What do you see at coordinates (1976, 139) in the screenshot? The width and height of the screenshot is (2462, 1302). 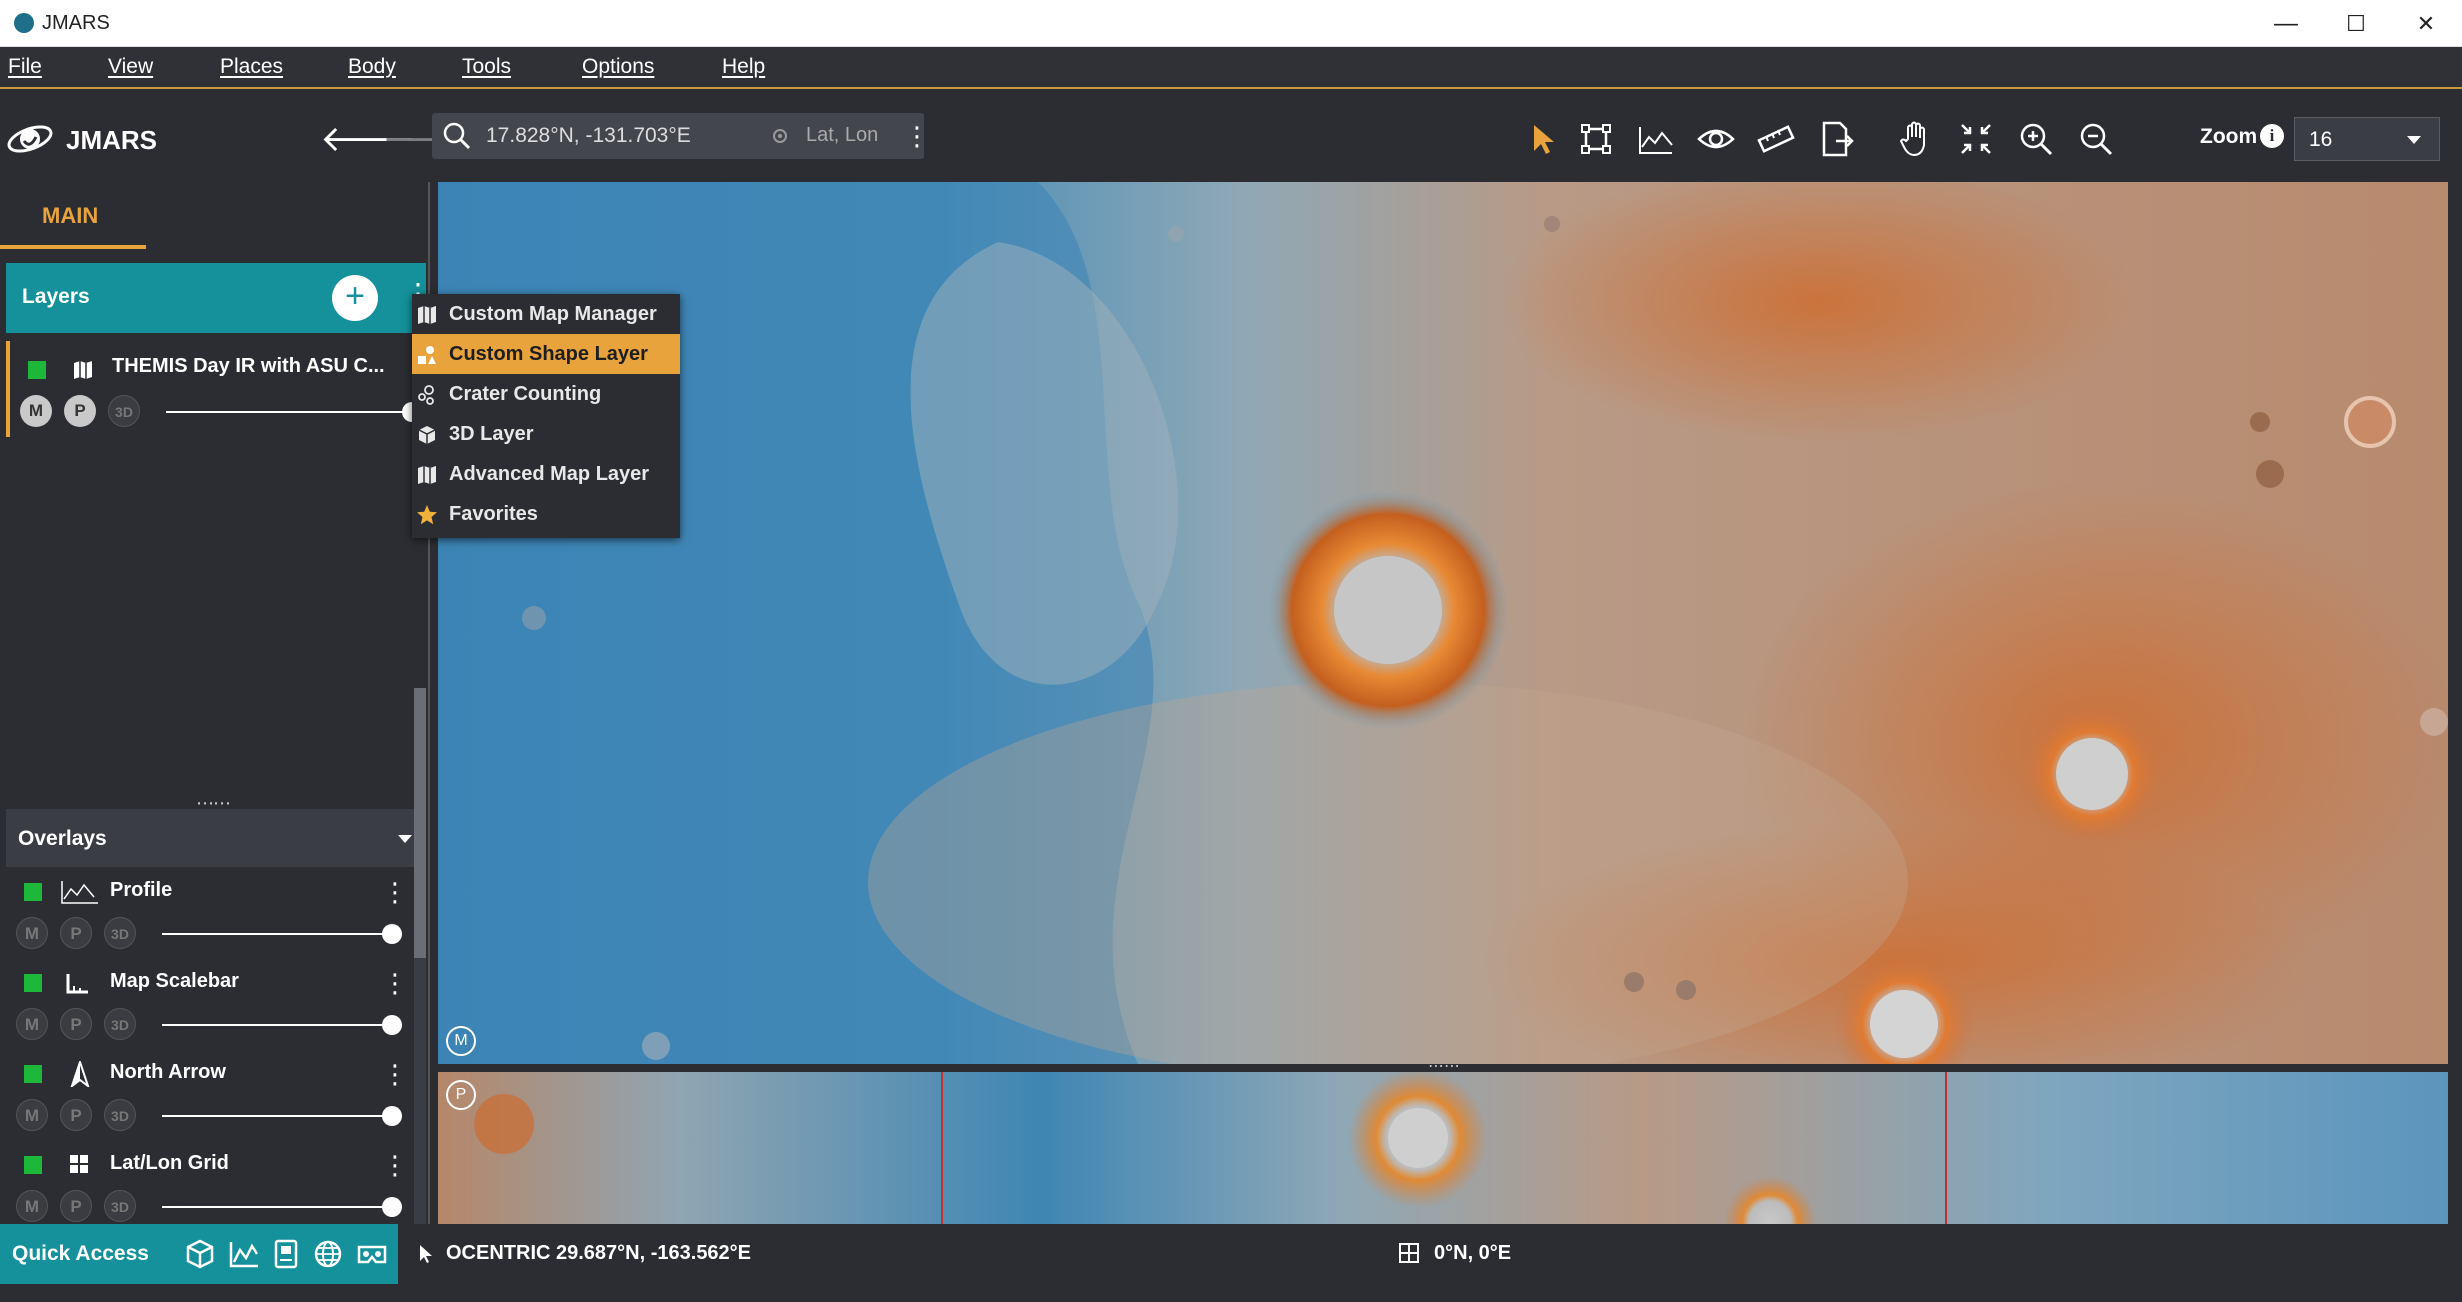 I see `fit-extent-icon` at bounding box center [1976, 139].